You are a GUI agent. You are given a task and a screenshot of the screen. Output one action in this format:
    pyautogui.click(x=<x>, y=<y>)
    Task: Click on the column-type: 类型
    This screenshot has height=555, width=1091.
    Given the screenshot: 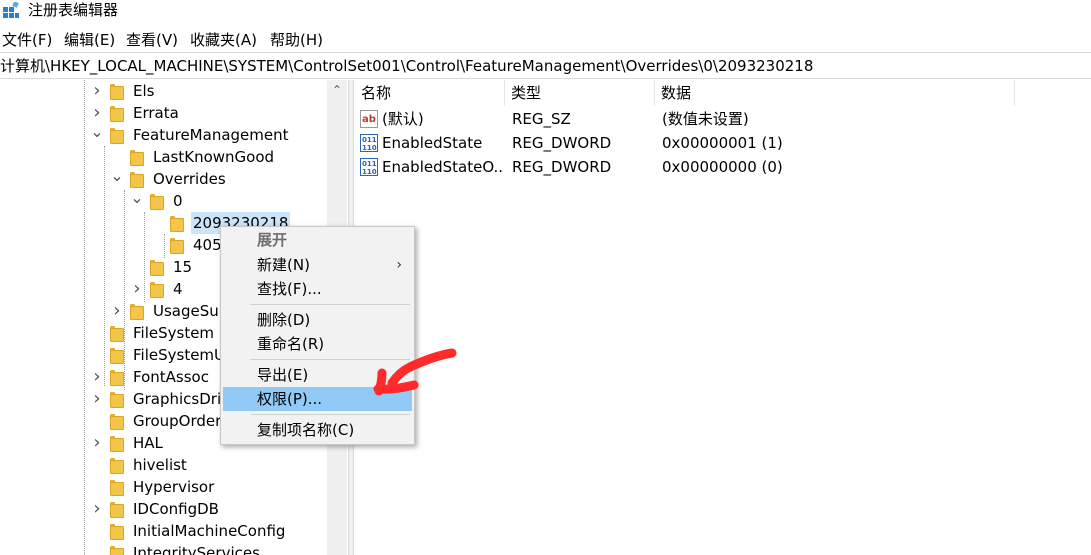 What is the action you would take?
    pyautogui.click(x=580, y=93)
    